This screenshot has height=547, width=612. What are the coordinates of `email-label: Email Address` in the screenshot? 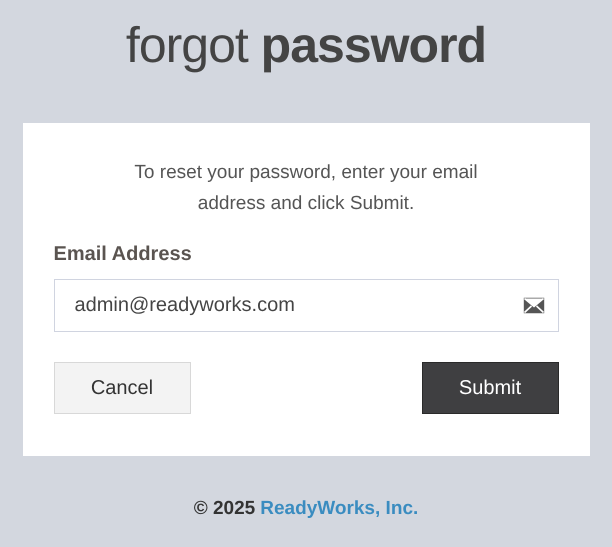 It's located at (123, 254).